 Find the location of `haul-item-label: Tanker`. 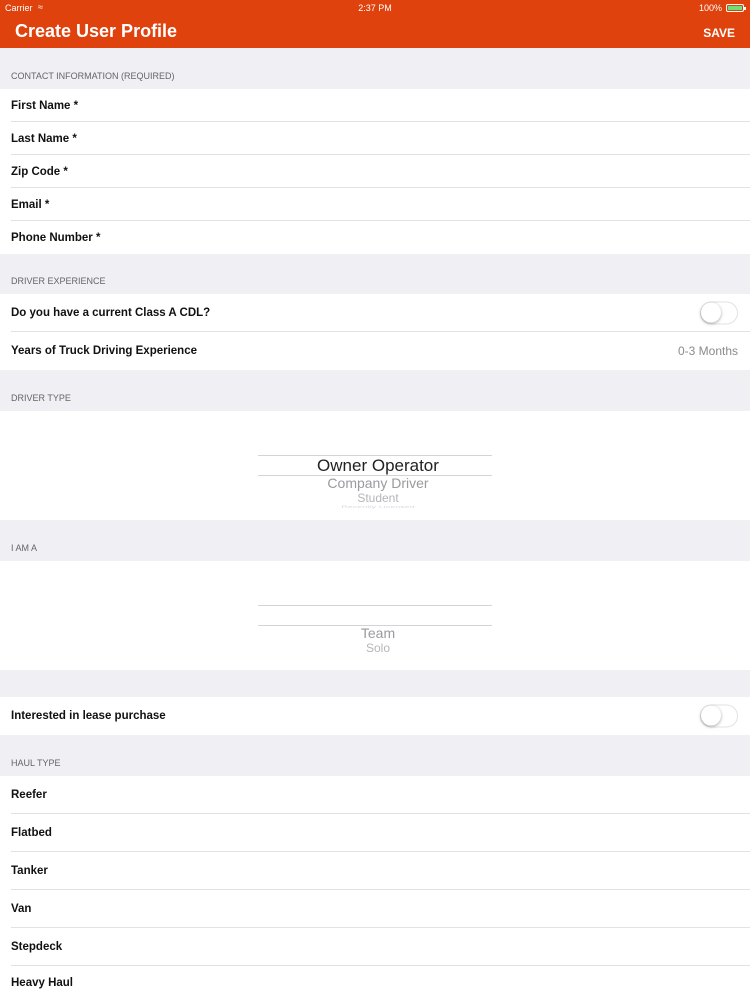

haul-item-label: Tanker is located at coordinates (29, 871).